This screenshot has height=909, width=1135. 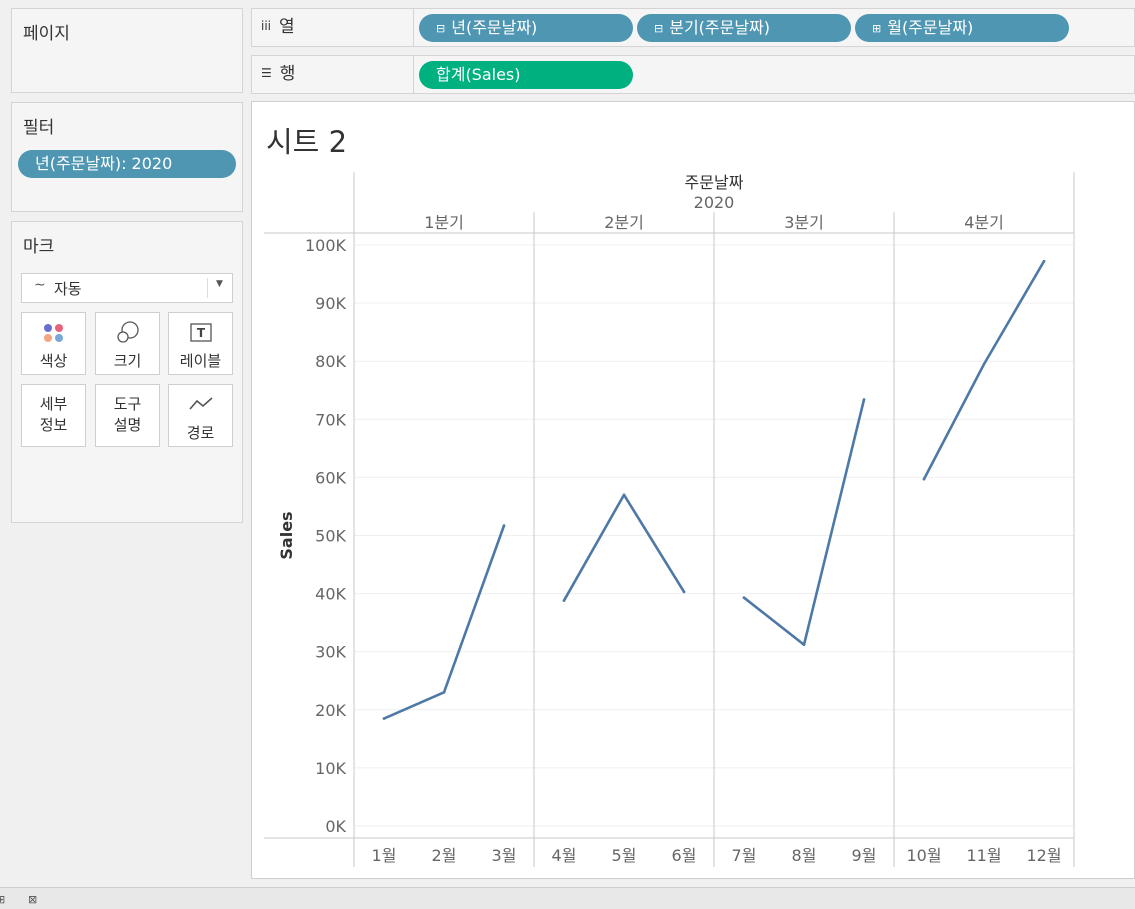 I want to click on y-tick-label: 20K, so click(x=330, y=710).